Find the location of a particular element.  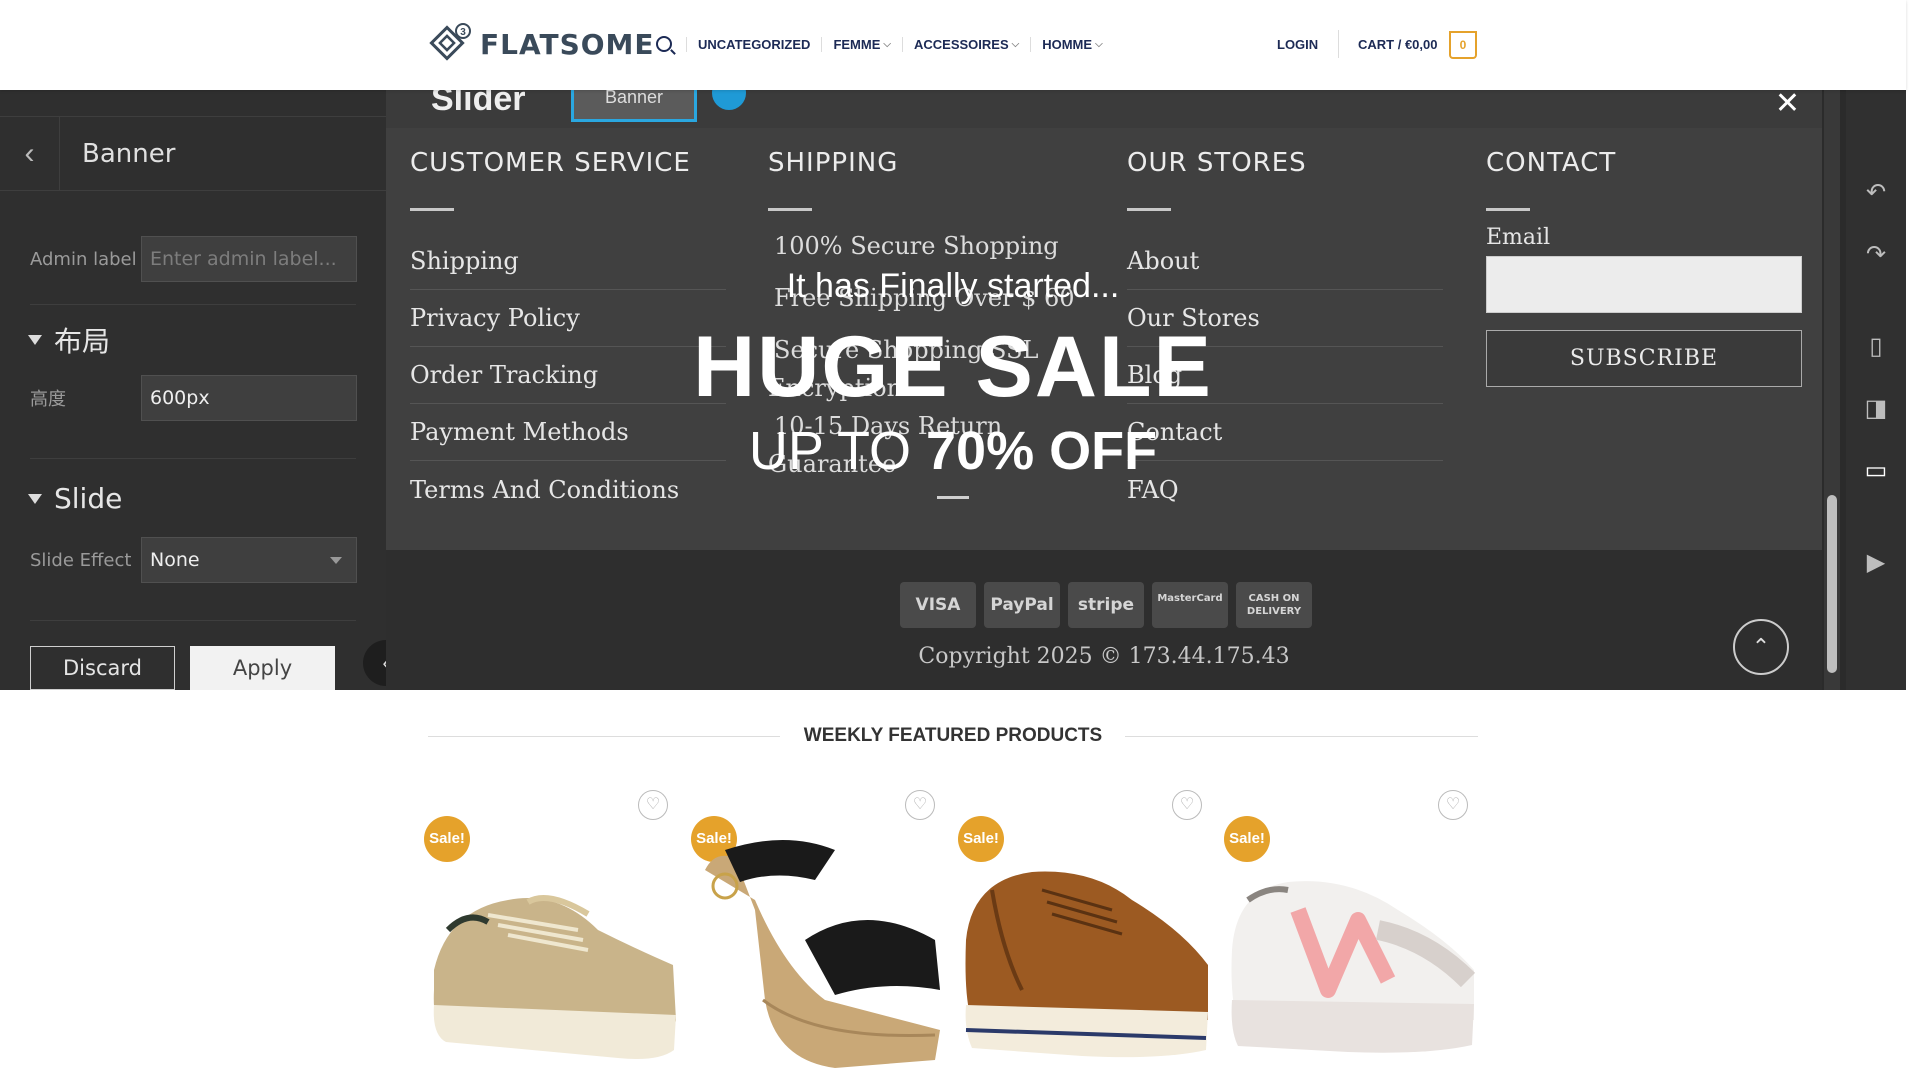

nav-label: HOMME is located at coordinates (1067, 44).